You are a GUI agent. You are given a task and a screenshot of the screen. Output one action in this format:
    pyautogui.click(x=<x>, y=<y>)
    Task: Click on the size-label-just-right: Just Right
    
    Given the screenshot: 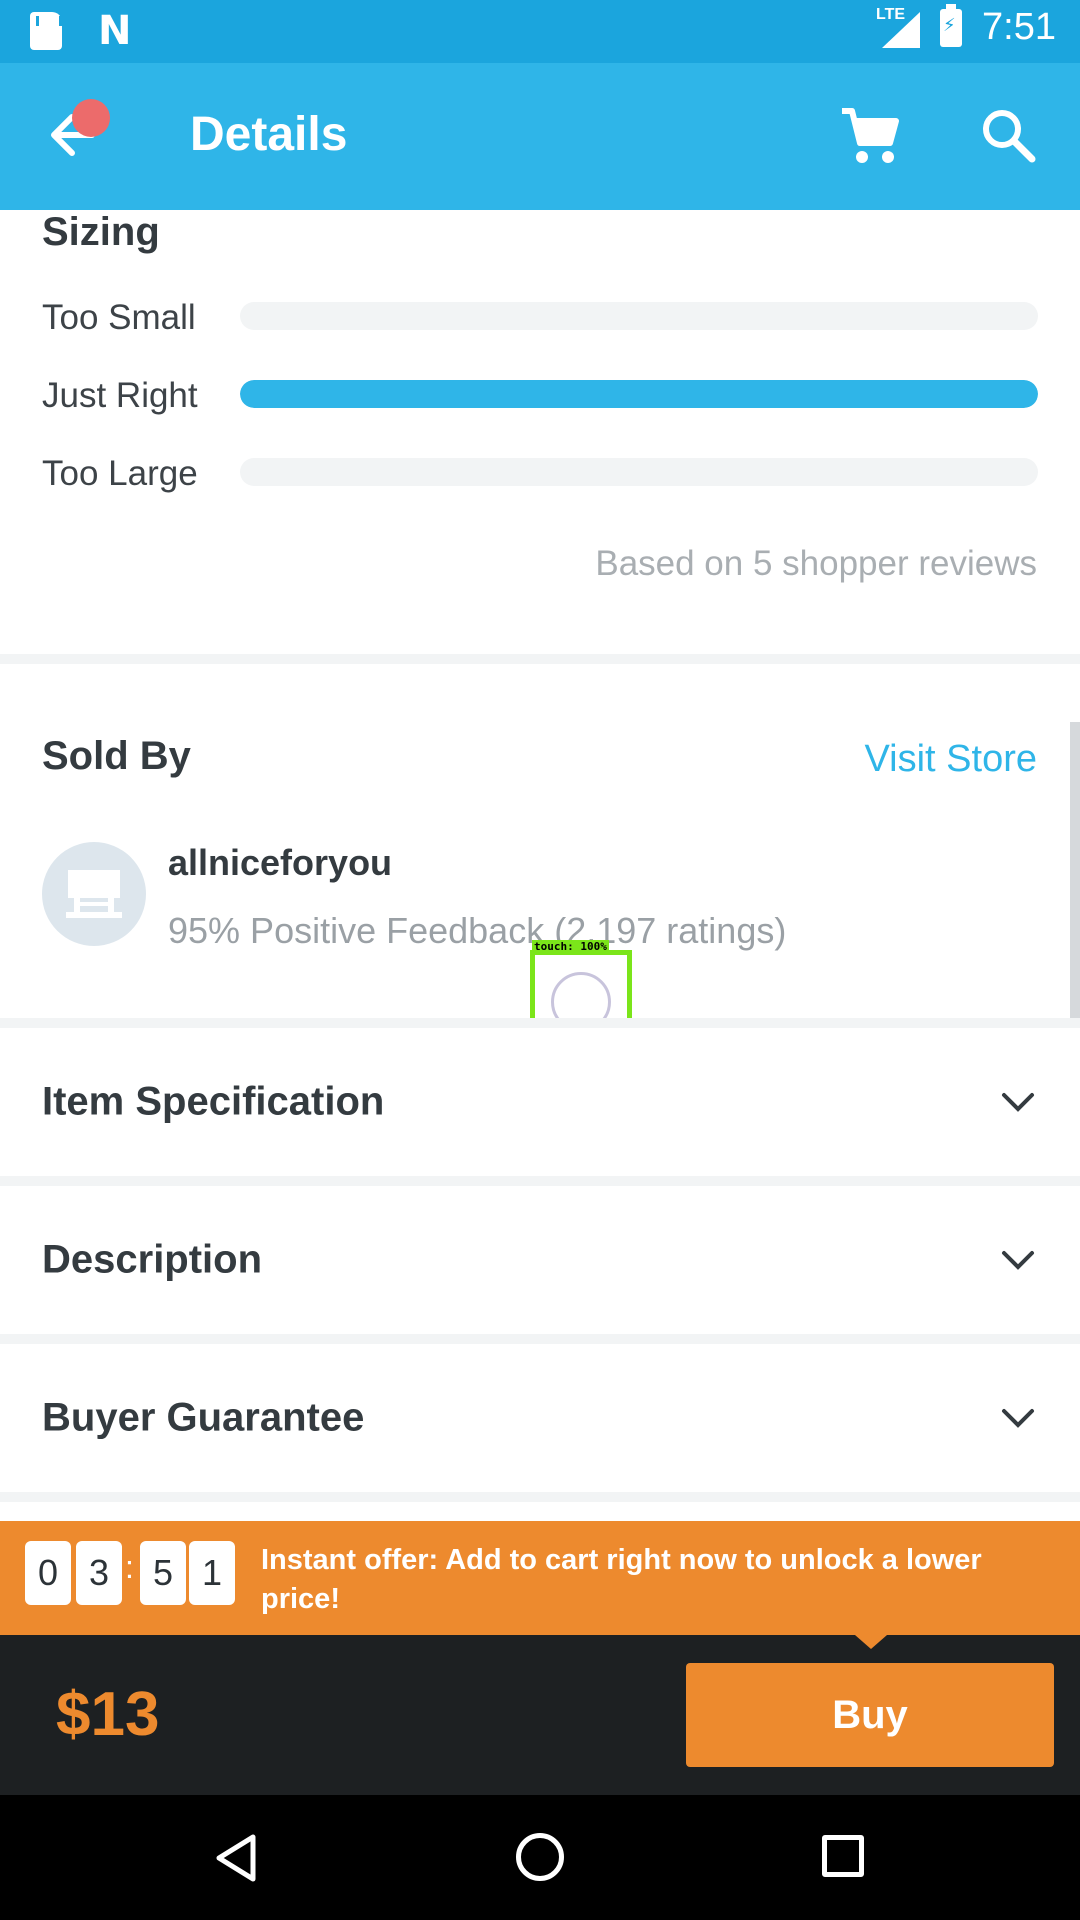 What is the action you would take?
    pyautogui.click(x=120, y=395)
    